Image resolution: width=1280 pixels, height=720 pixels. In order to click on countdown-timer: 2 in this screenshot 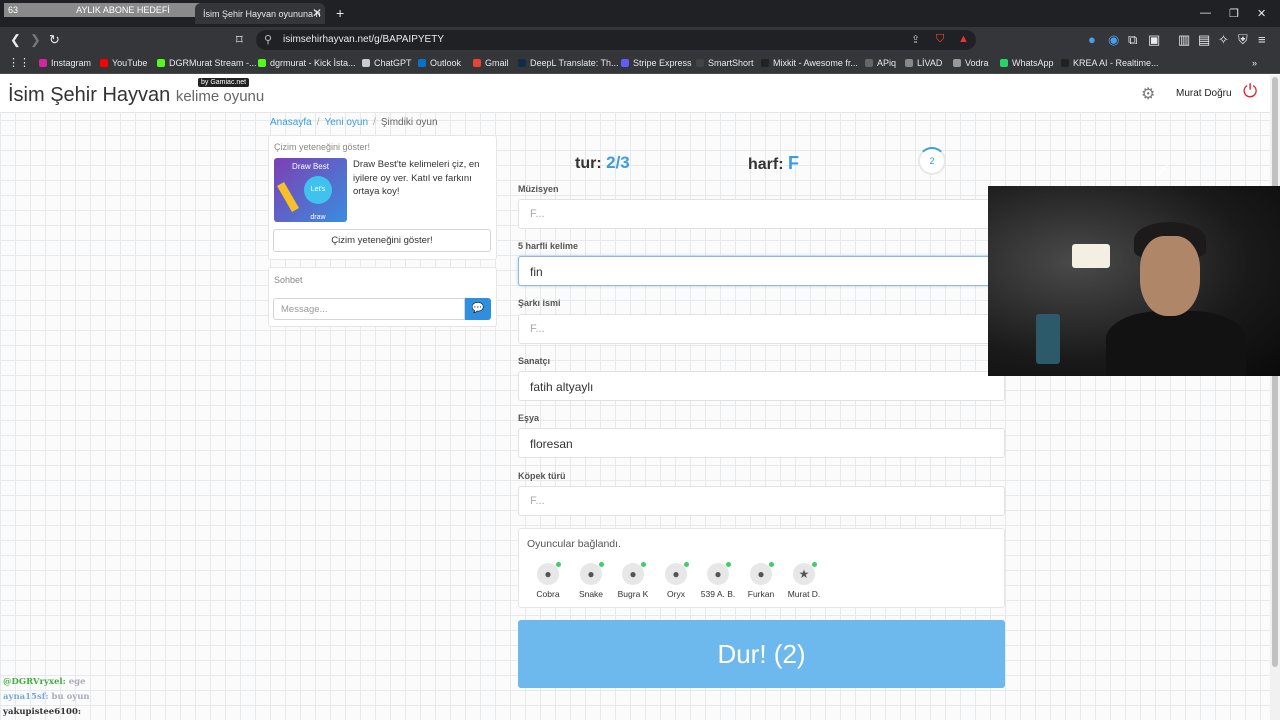, I will do `click(932, 161)`.